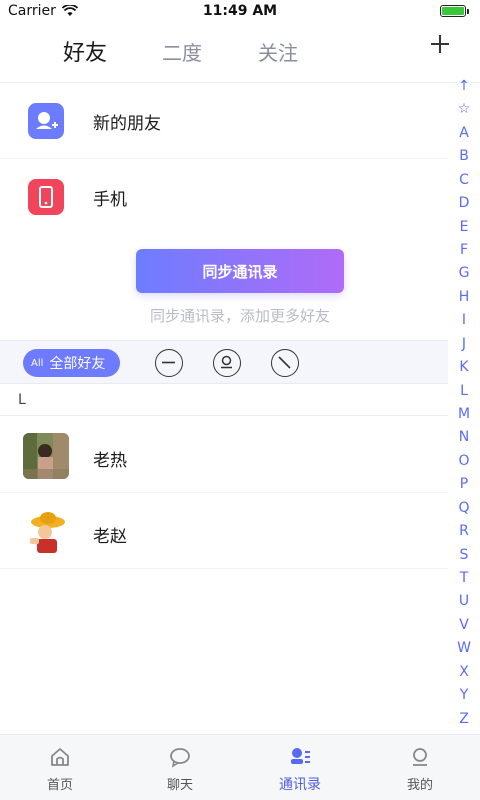 The image size is (480, 800). Describe the element at coordinates (46, 197) in the screenshot. I see `phone-icon` at that location.